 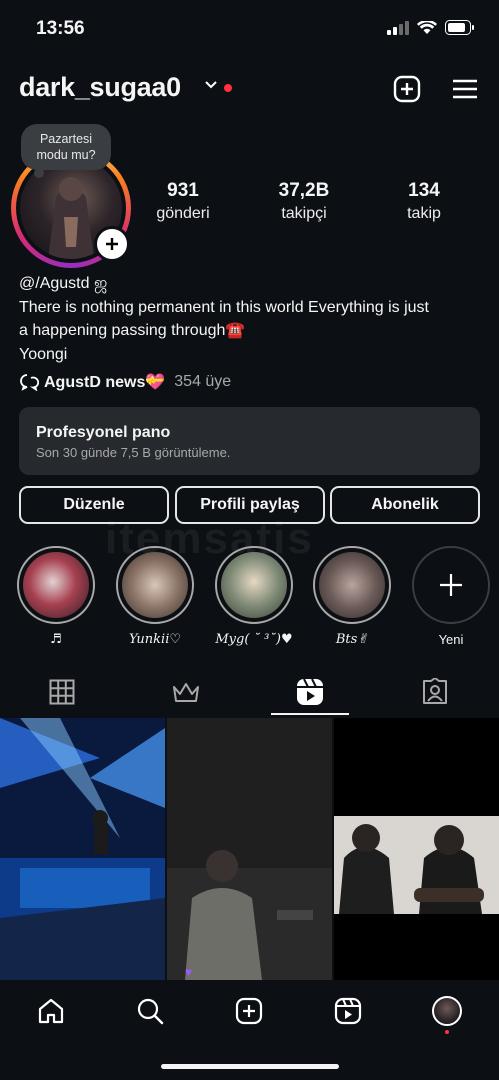 I want to click on new-highlight-button: Yeni, so click(x=451, y=596).